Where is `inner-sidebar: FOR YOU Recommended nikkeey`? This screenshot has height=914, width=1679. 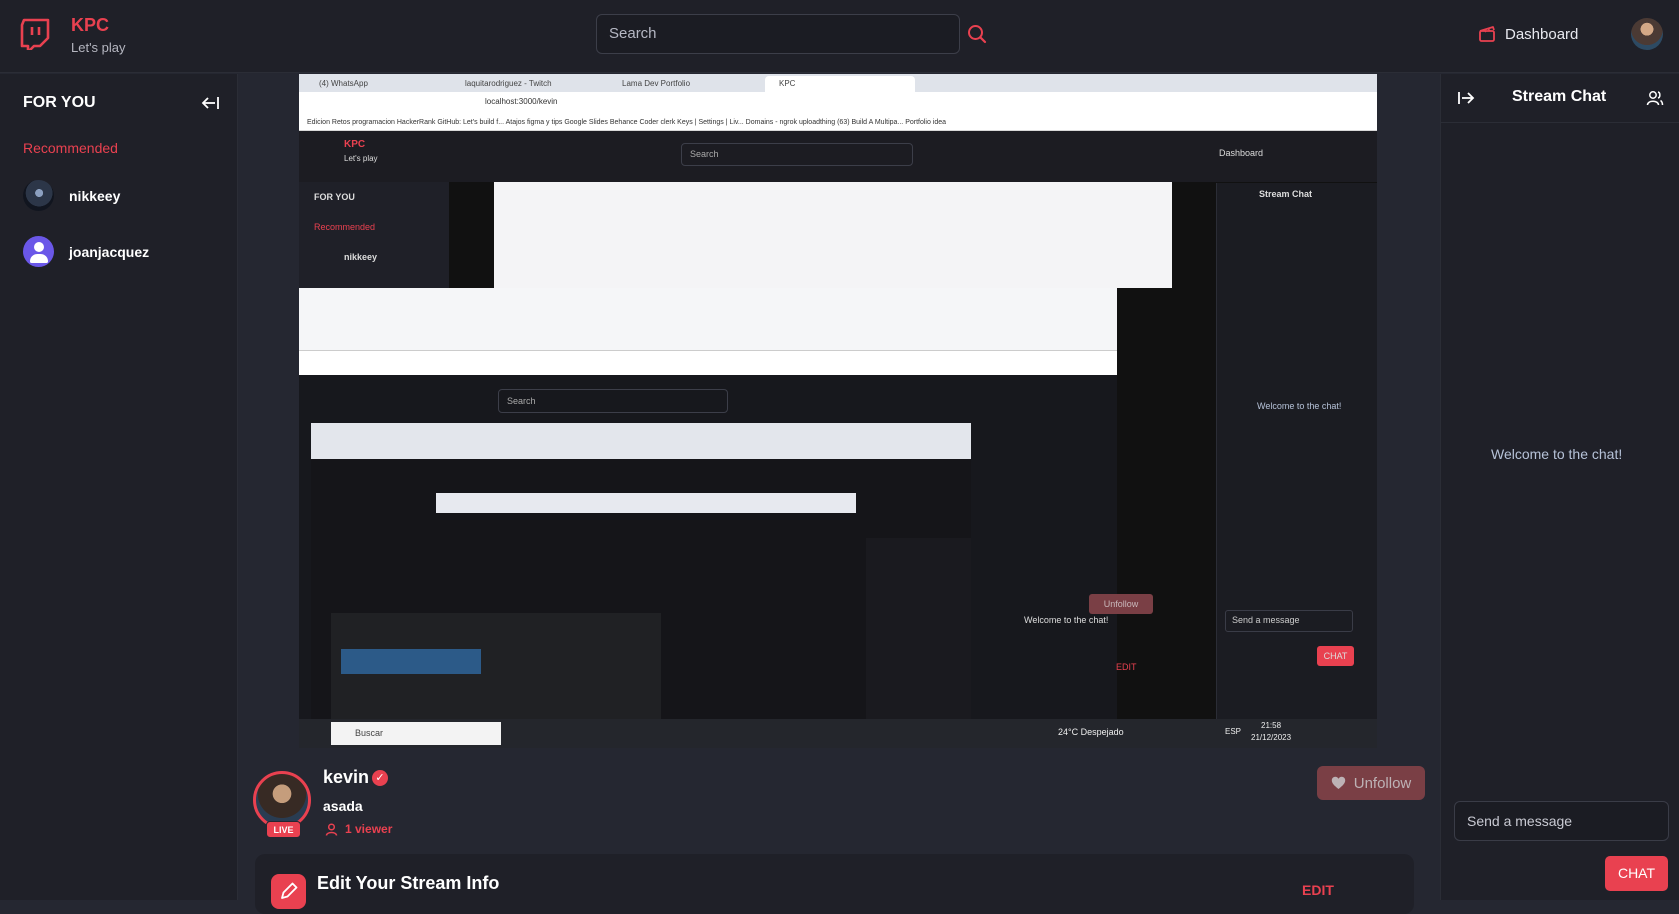
inner-sidebar: FOR YOU Recommended nikkeey is located at coordinates (374, 235).